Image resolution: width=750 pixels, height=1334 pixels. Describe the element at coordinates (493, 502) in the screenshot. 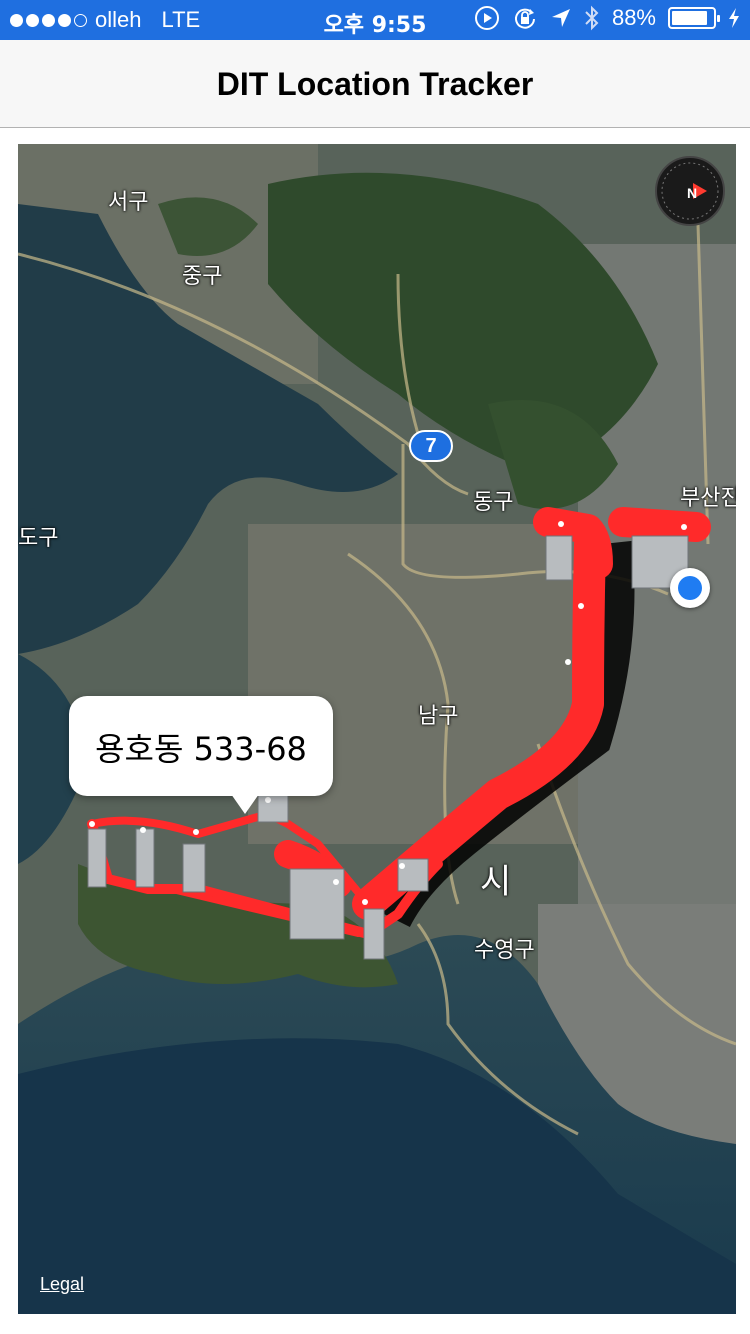

I see `map-label-dong-gu: 동구` at that location.